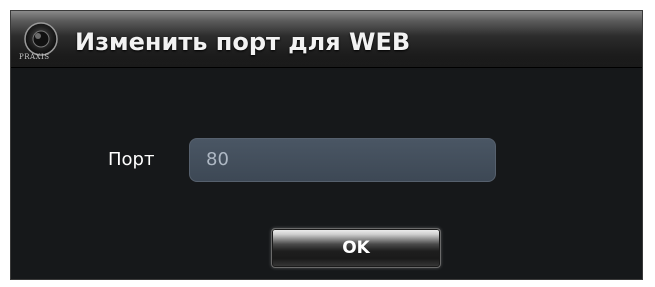 The width and height of the screenshot is (655, 287). I want to click on logo-text: PRAXIS, so click(34, 57).